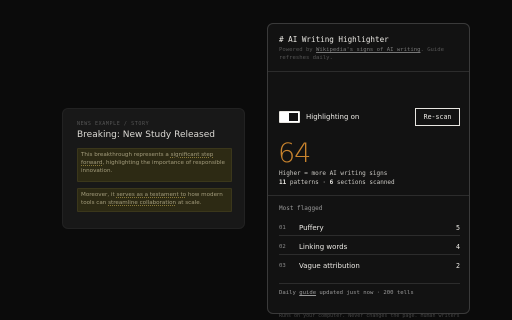 The width and height of the screenshot is (512, 320). I want to click on patterns-label: patterns ·, so click(309, 182).